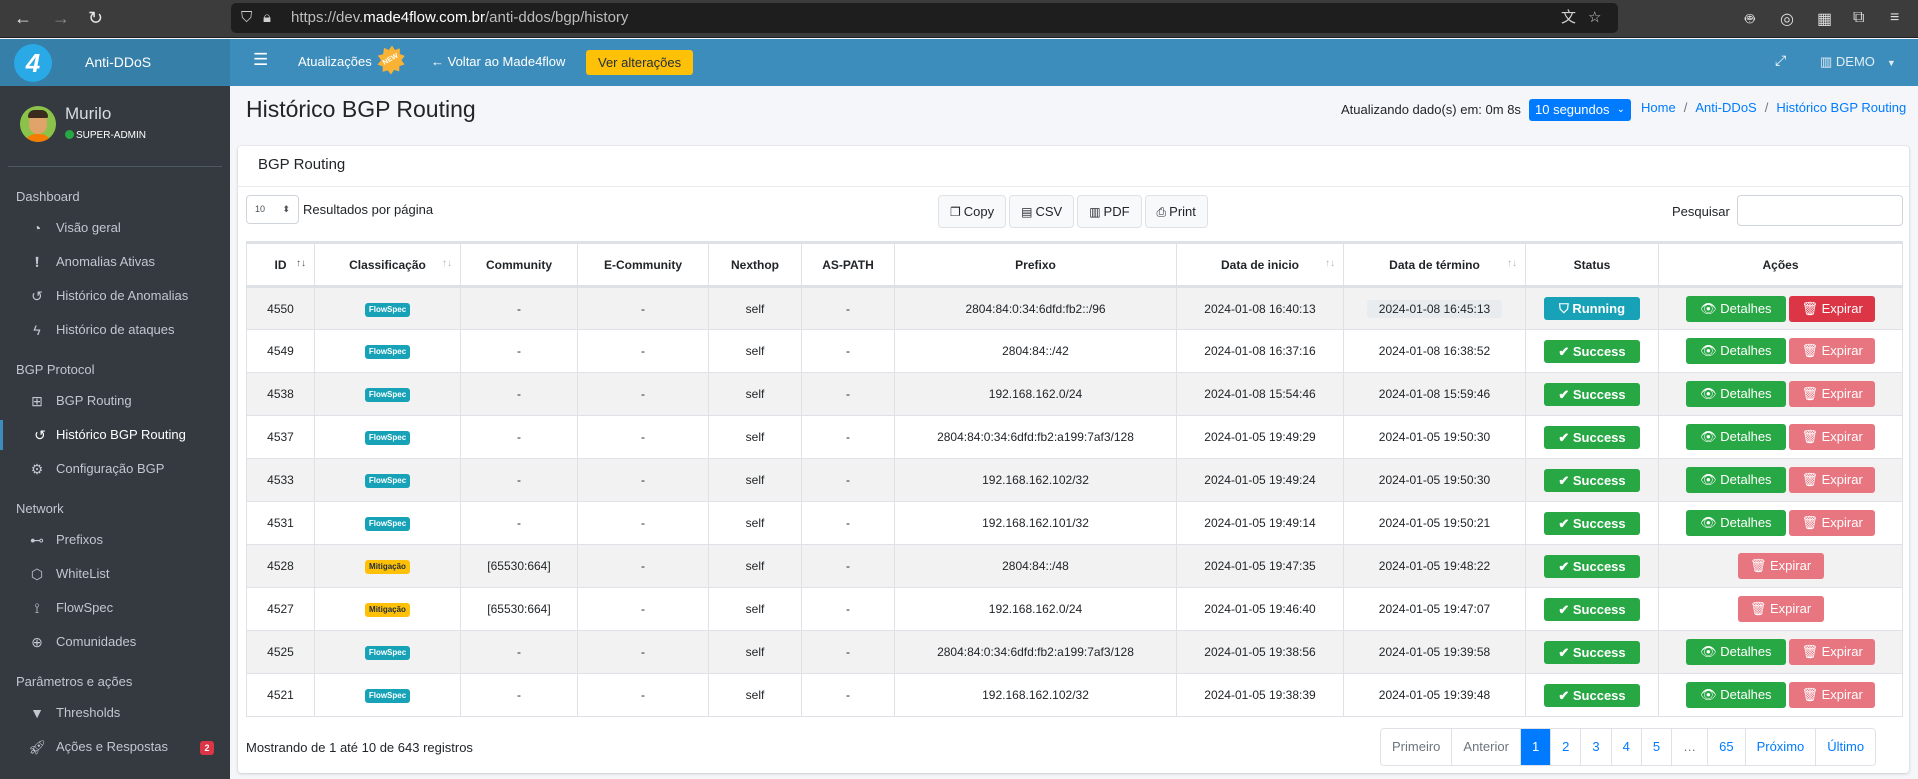 The width and height of the screenshot is (1918, 779). I want to click on cell-e-community: -, so click(643, 394).